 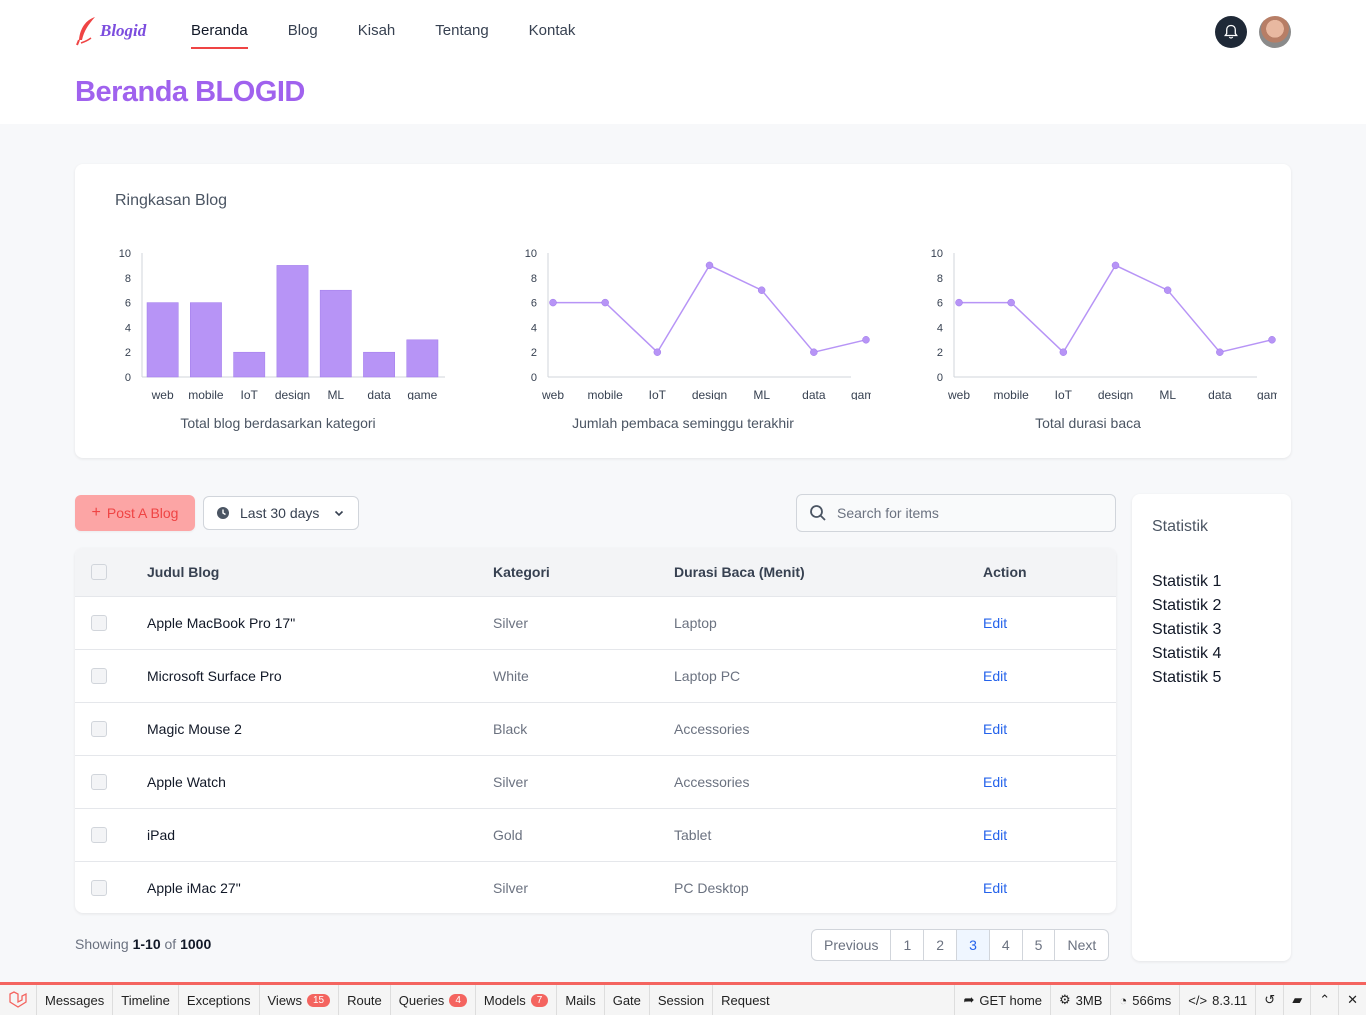 I want to click on page-button-1: 1, so click(x=906, y=945).